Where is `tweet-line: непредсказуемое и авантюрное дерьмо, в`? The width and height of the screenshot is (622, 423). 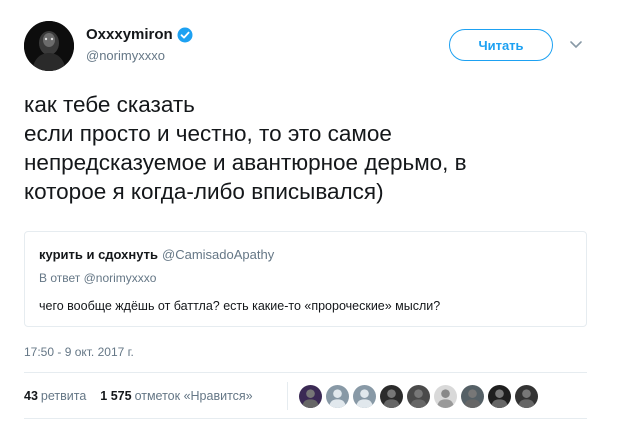 tweet-line: непредсказуемое и авантюрное дерьмо, в is located at coordinates (245, 162).